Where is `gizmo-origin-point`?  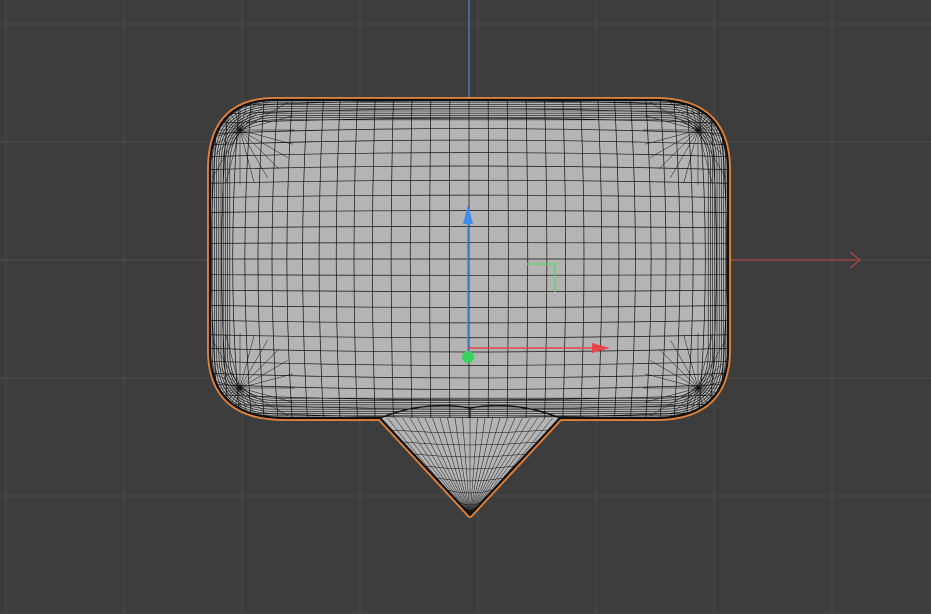
gizmo-origin-point is located at coordinates (468, 357).